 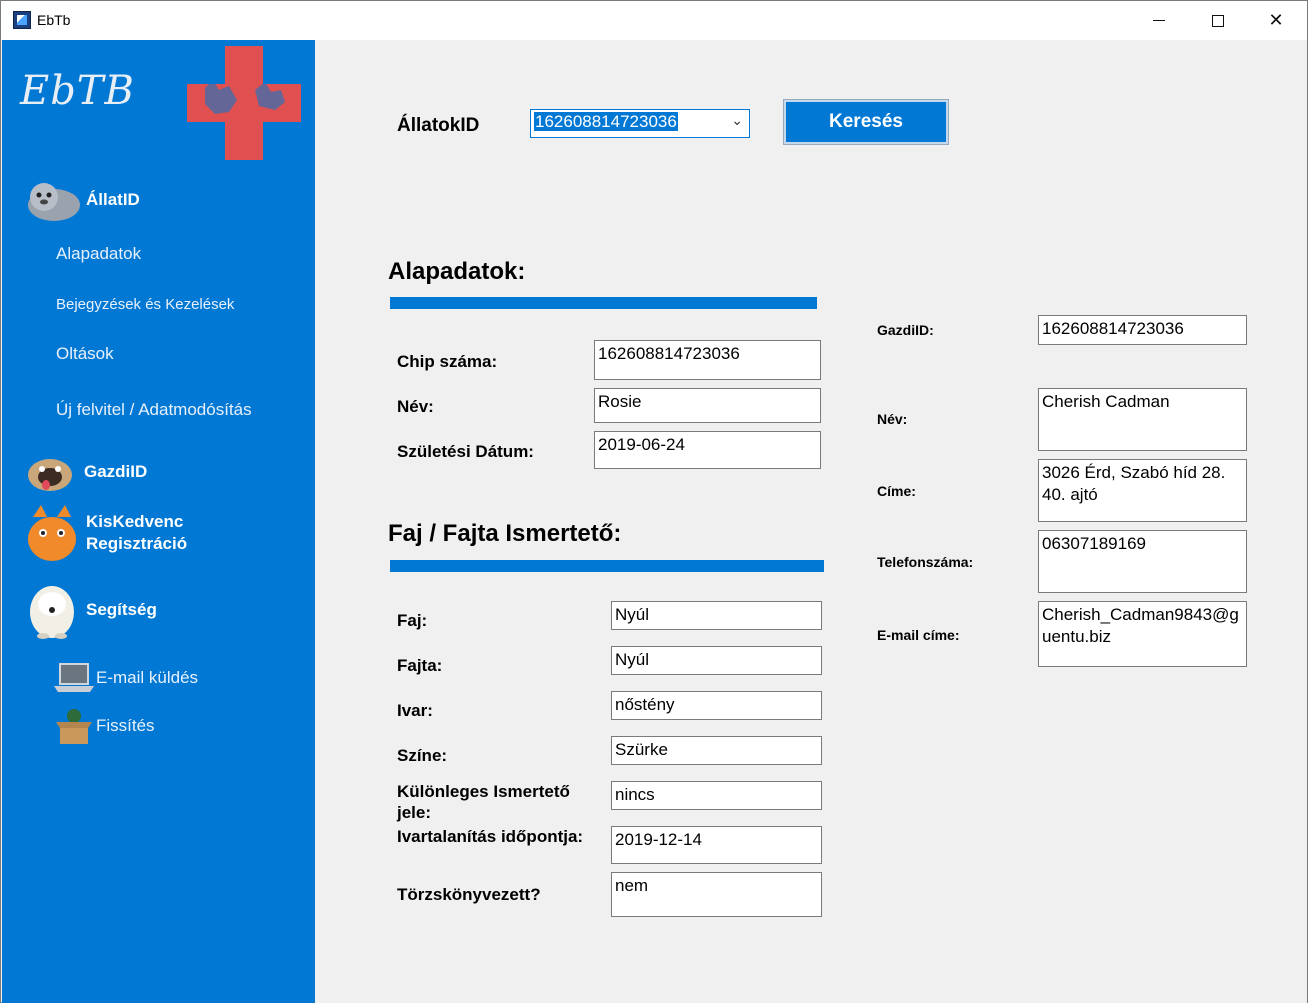 What do you see at coordinates (415, 406) in the screenshot?
I see `nev-label: Név:` at bounding box center [415, 406].